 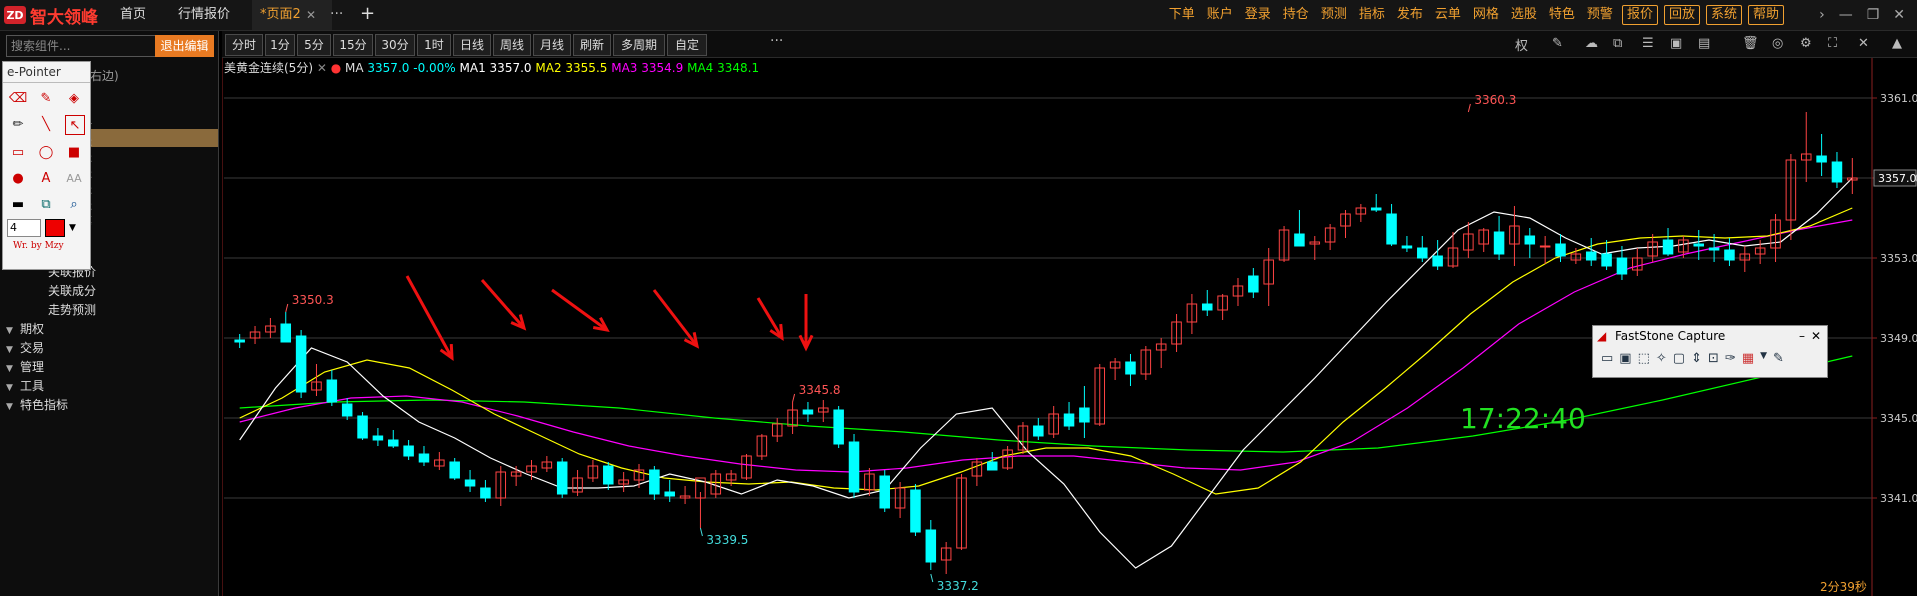 What do you see at coordinates (639, 45) in the screenshot?
I see `period-button: 多周期` at bounding box center [639, 45].